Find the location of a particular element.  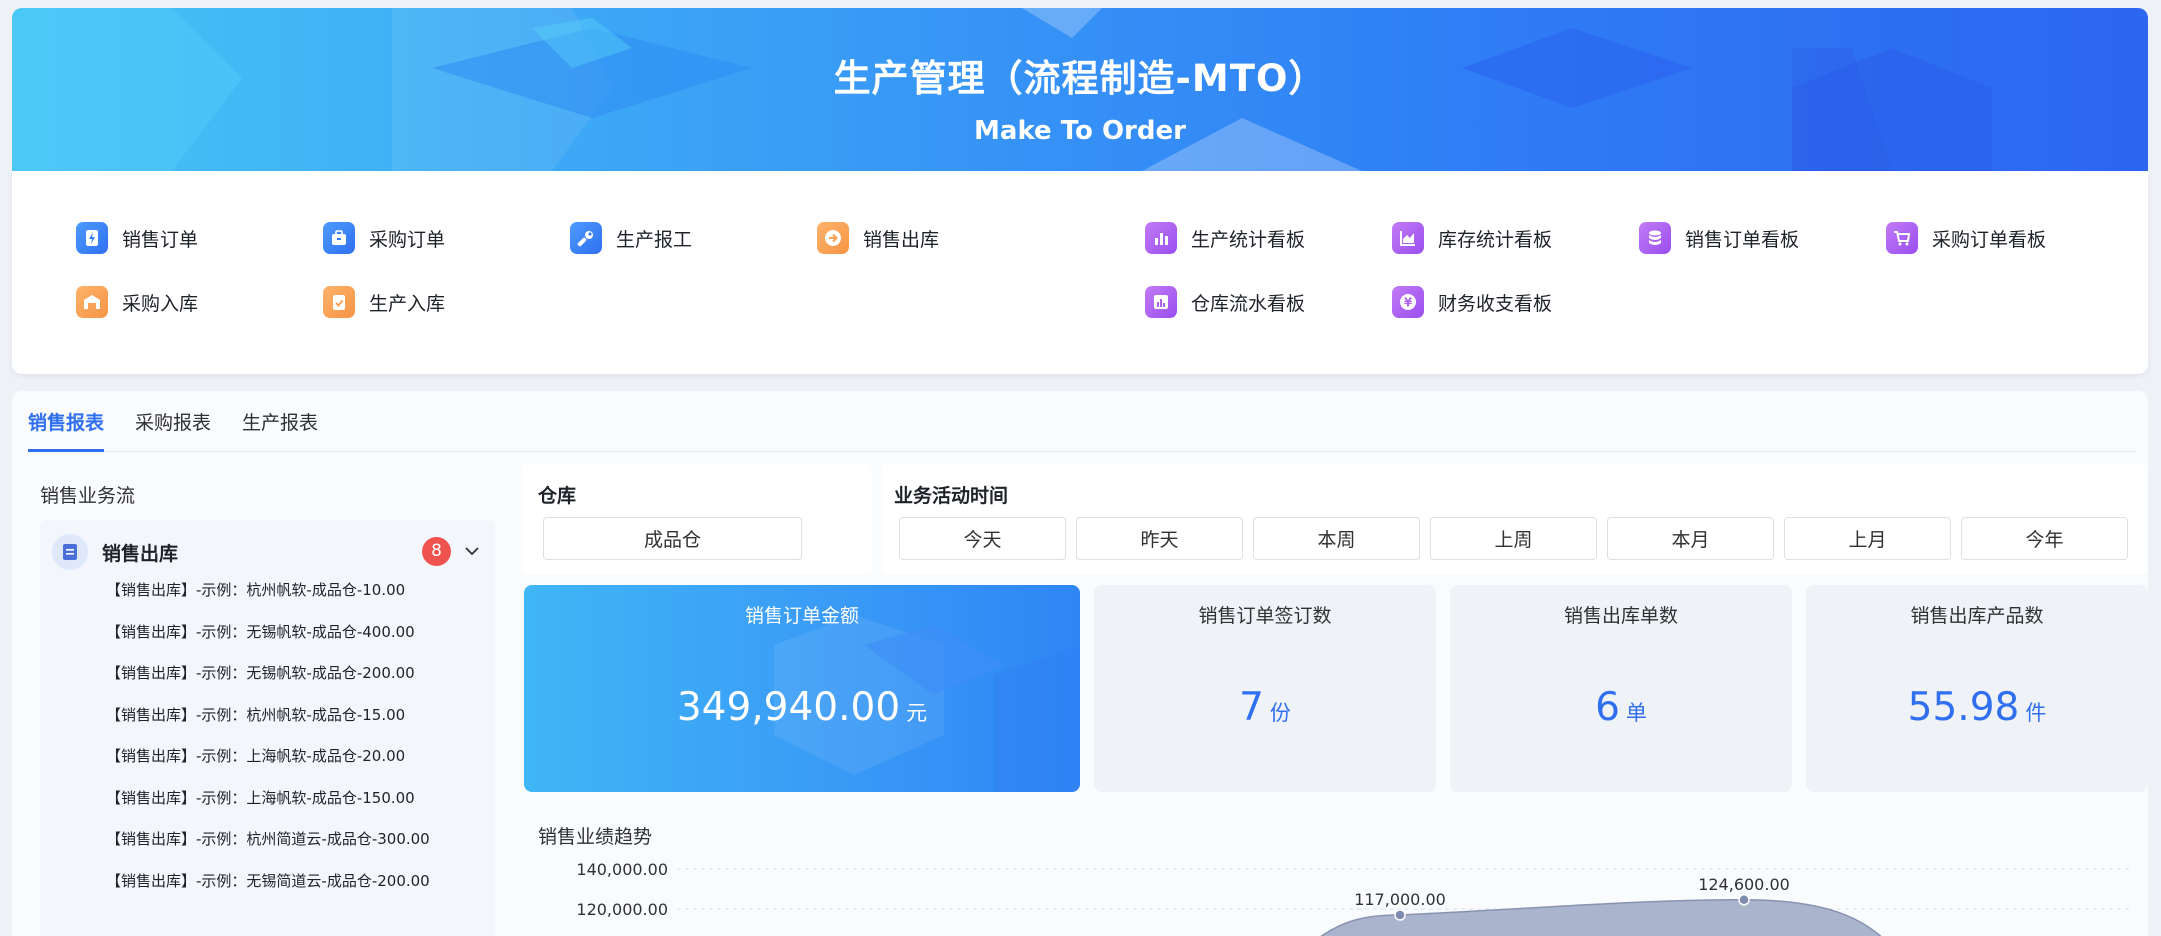

y-tick-label: 120,000.00 is located at coordinates (622, 909).